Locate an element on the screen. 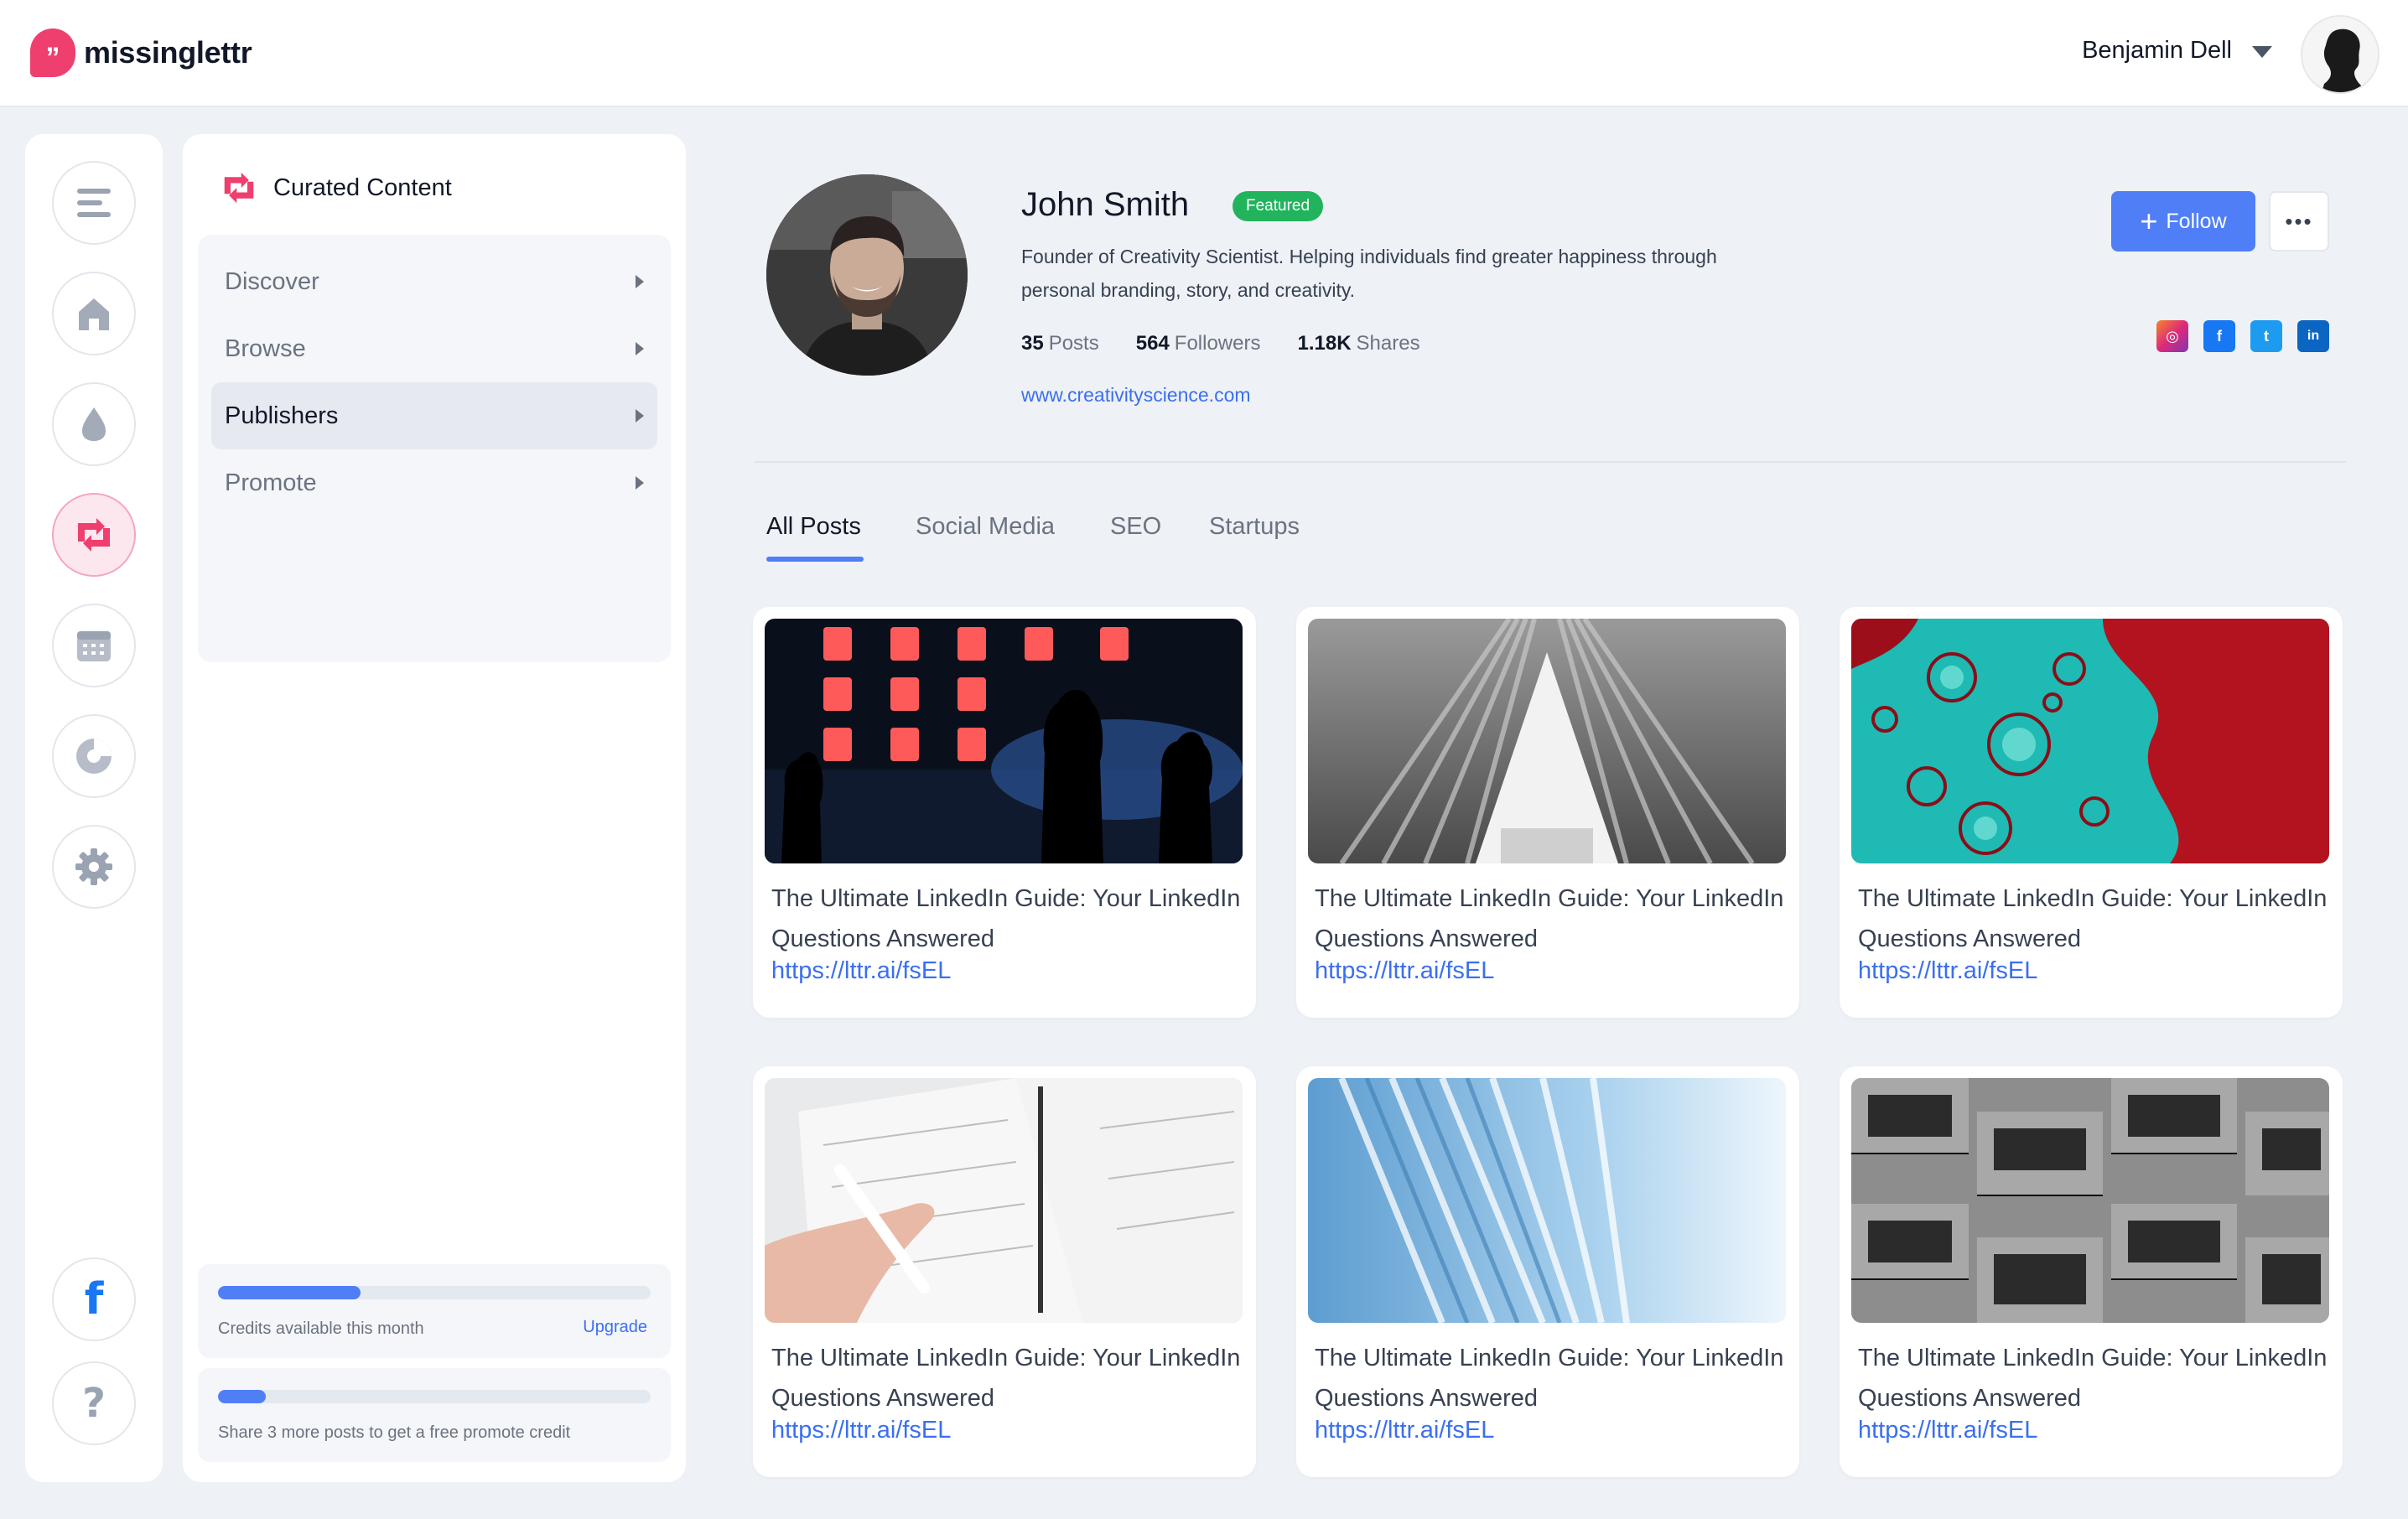  drop-icon is located at coordinates (94, 424).